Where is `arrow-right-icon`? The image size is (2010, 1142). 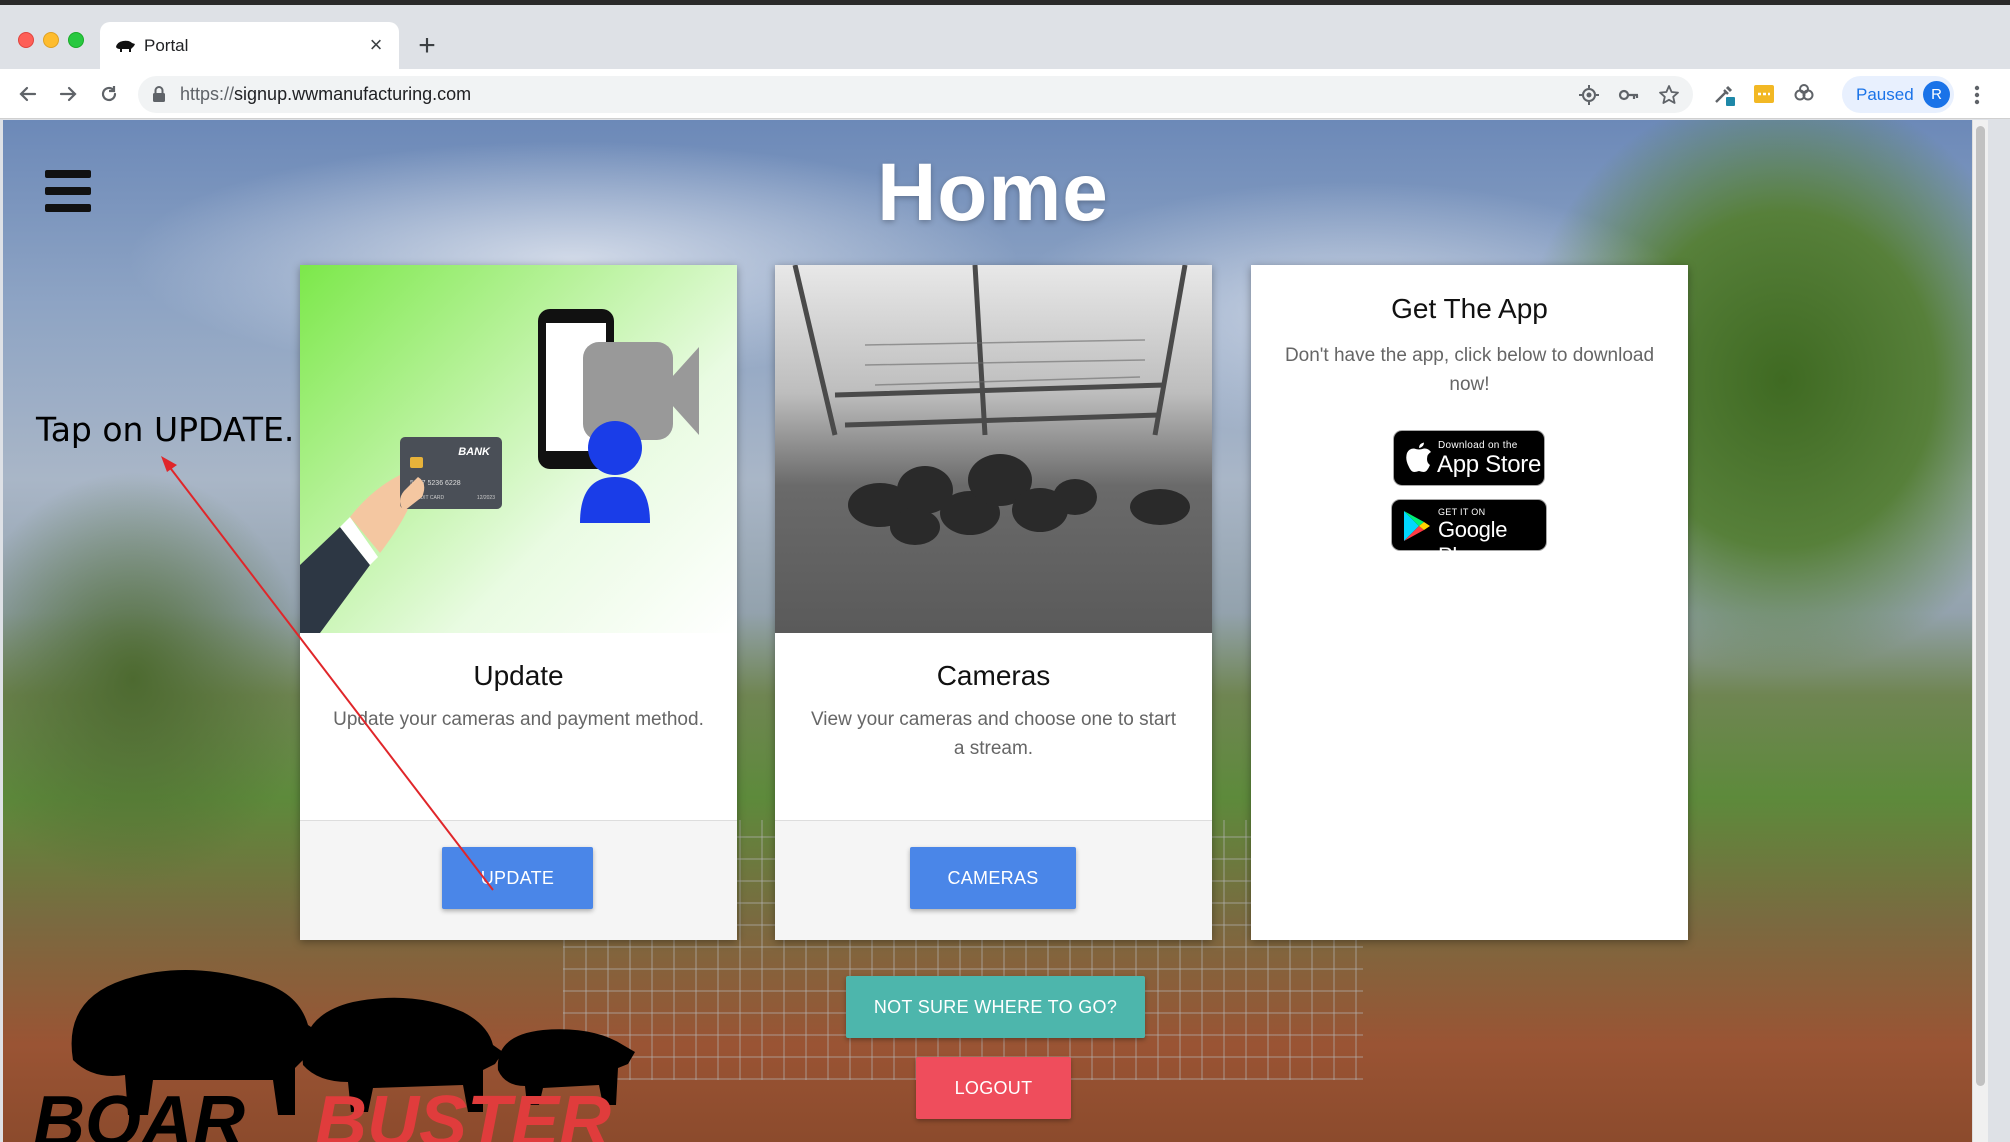
arrow-right-icon is located at coordinates (68, 94).